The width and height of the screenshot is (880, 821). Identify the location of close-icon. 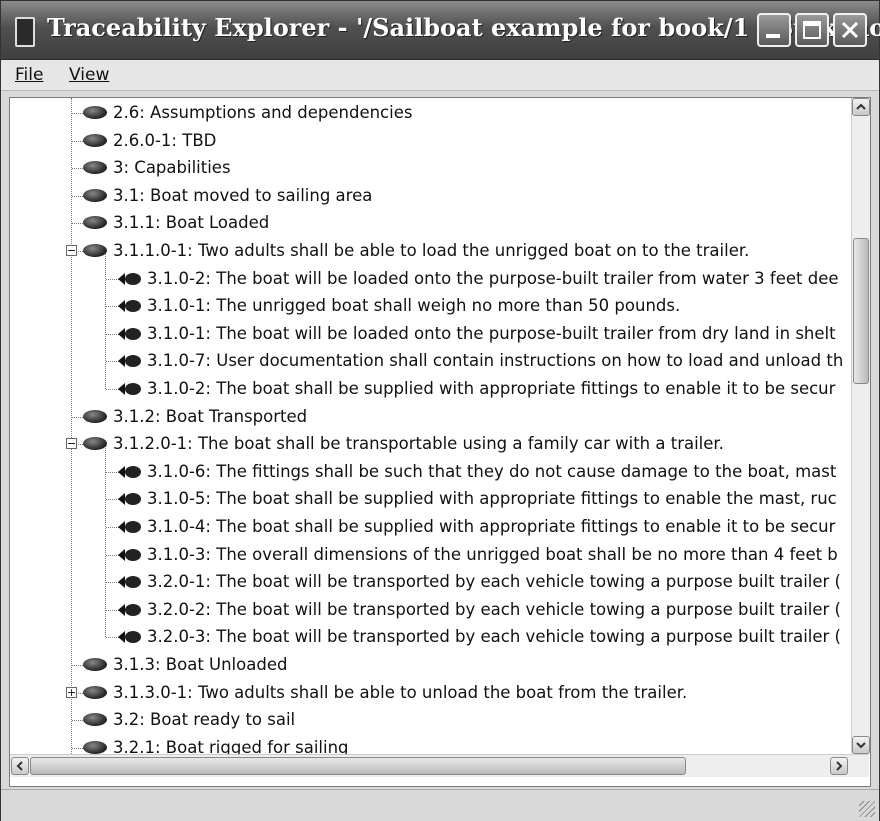
(850, 30).